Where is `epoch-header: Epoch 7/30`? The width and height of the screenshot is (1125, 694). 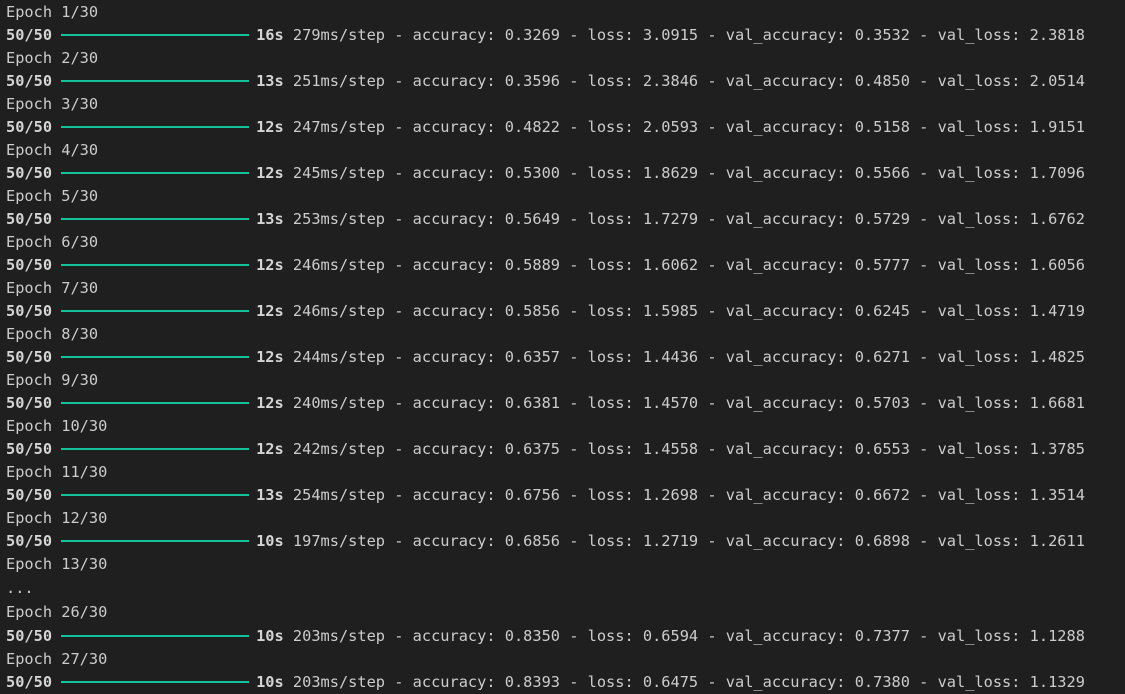
epoch-header: Epoch 7/30 is located at coordinates (52, 288).